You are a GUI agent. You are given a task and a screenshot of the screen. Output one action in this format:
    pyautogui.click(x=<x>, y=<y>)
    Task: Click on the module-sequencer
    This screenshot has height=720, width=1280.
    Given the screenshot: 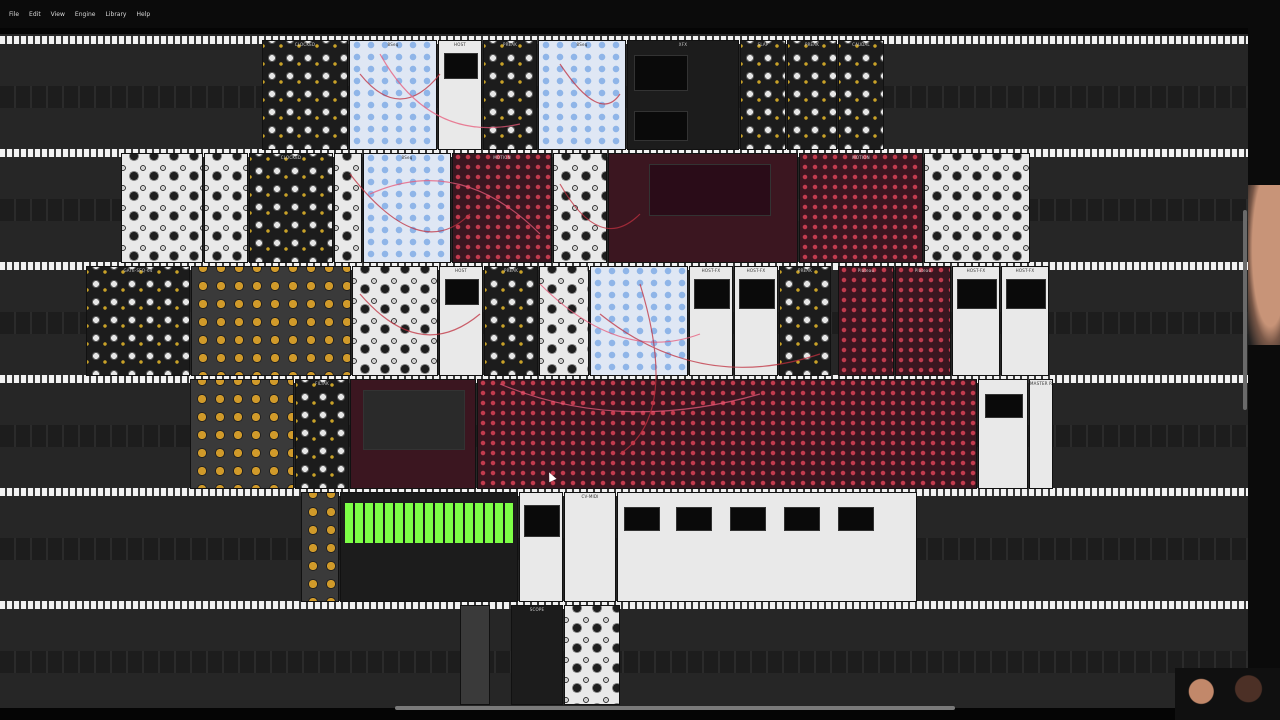 What is the action you would take?
    pyautogui.click(x=226, y=208)
    